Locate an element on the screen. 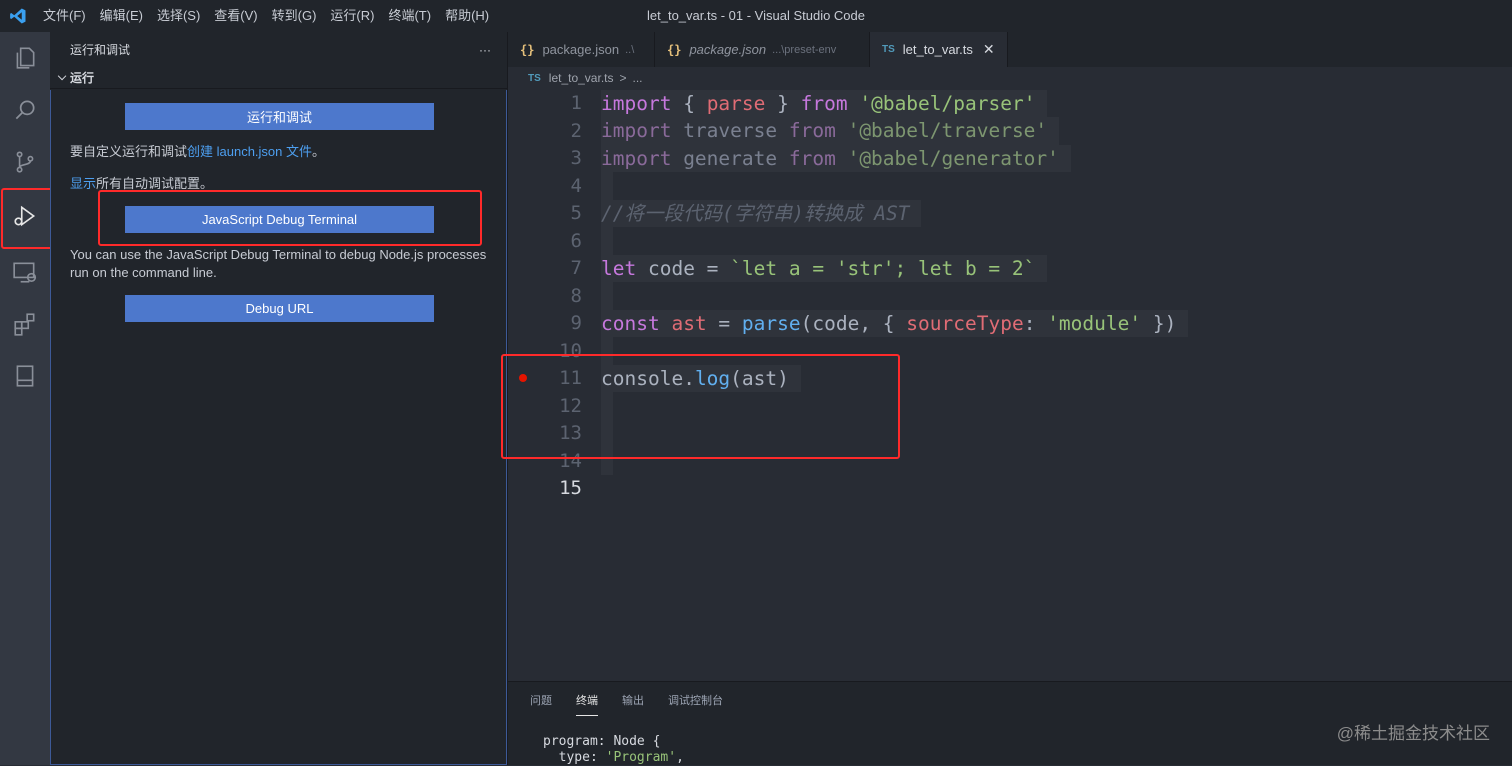 This screenshot has width=1512, height=766. line-number: 4 is located at coordinates (576, 185).